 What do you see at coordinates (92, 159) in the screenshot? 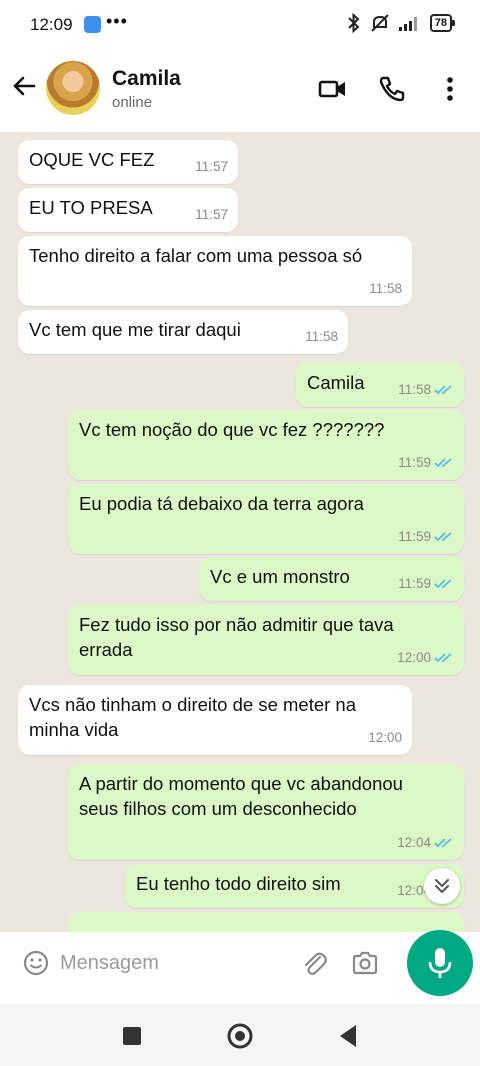
I see `message-text: OQUE VC FEZ` at bounding box center [92, 159].